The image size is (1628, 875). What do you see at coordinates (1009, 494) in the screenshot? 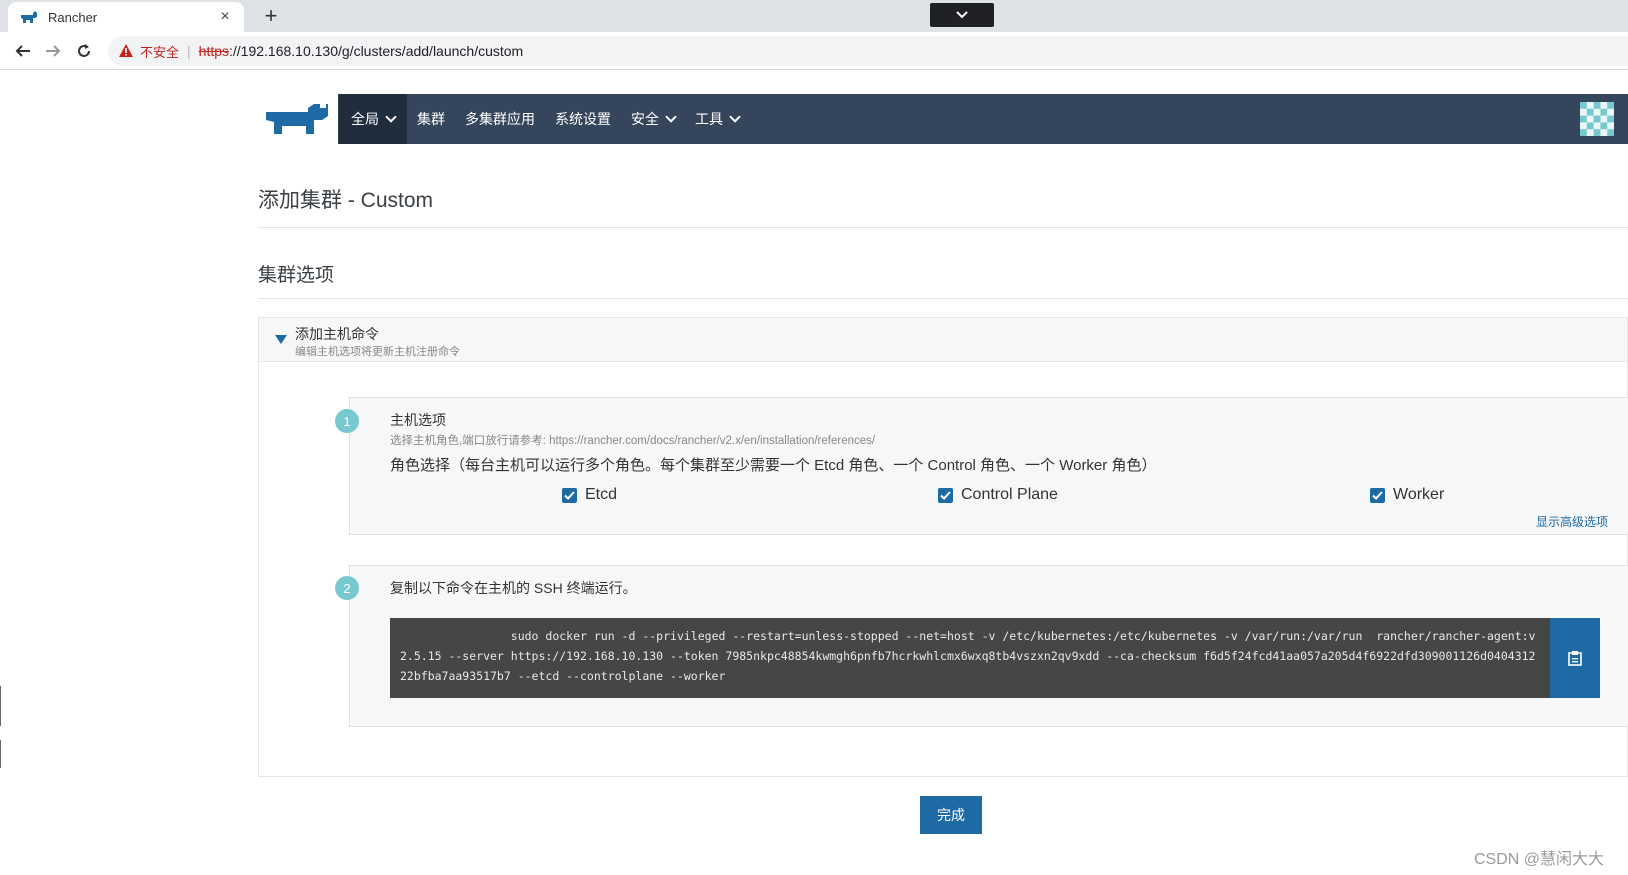
I see `checkbox-label: Control Plane` at bounding box center [1009, 494].